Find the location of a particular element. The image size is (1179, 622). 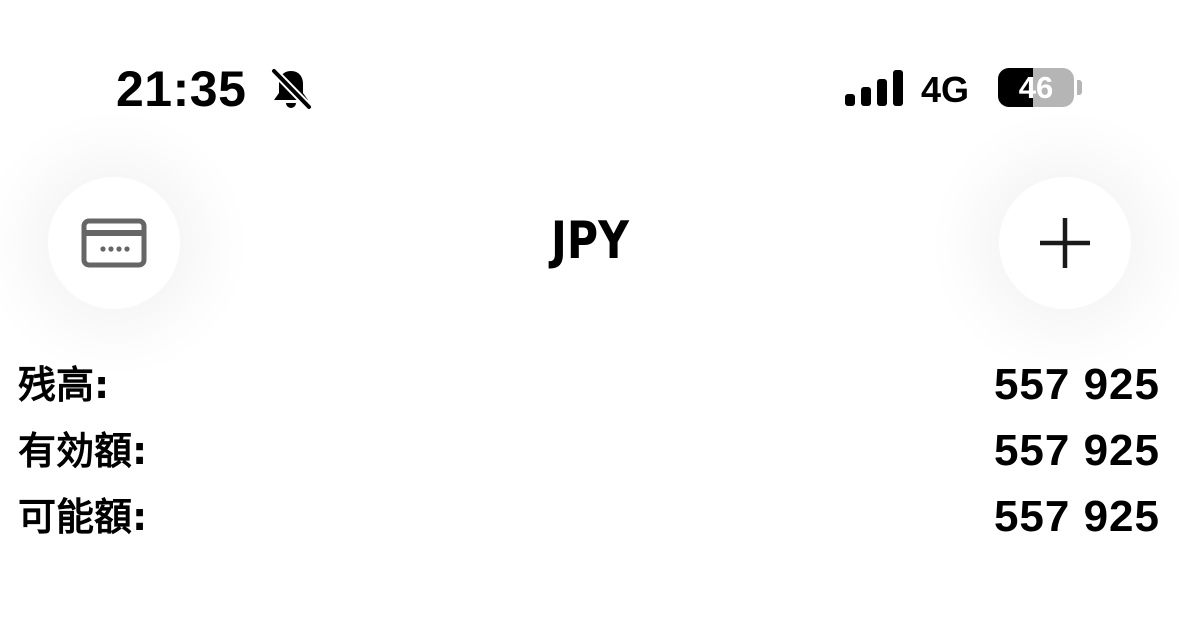

card-button is located at coordinates (114, 243).